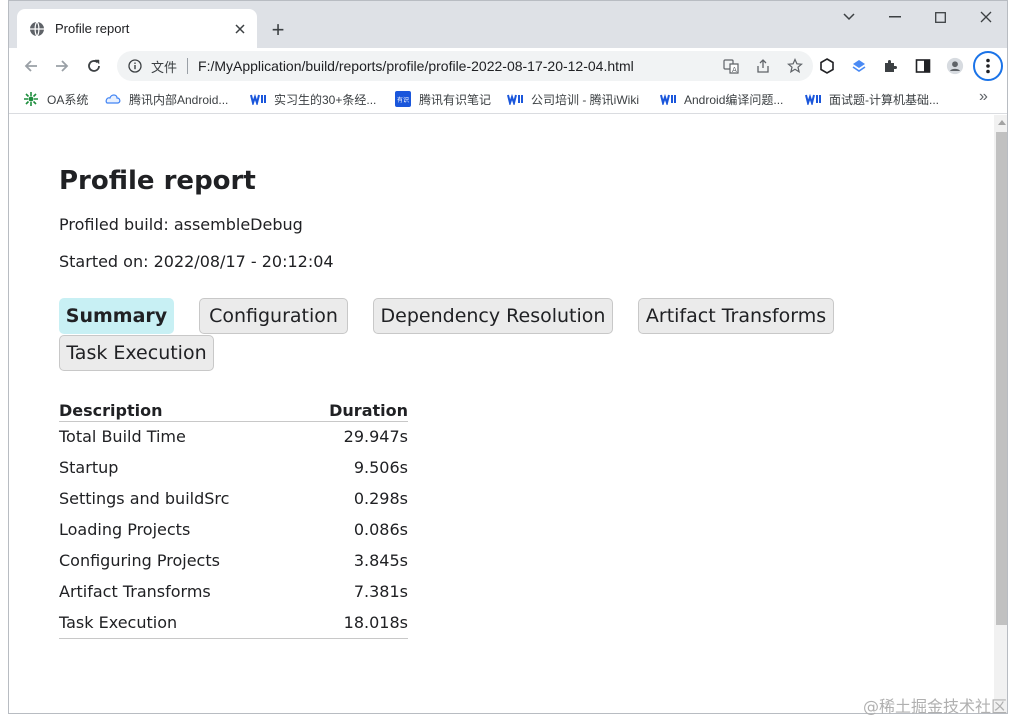 Image resolution: width=1017 pixels, height=721 pixels. Describe the element at coordinates (508, 24) in the screenshot. I see `tab-strip: Profile report +` at that location.